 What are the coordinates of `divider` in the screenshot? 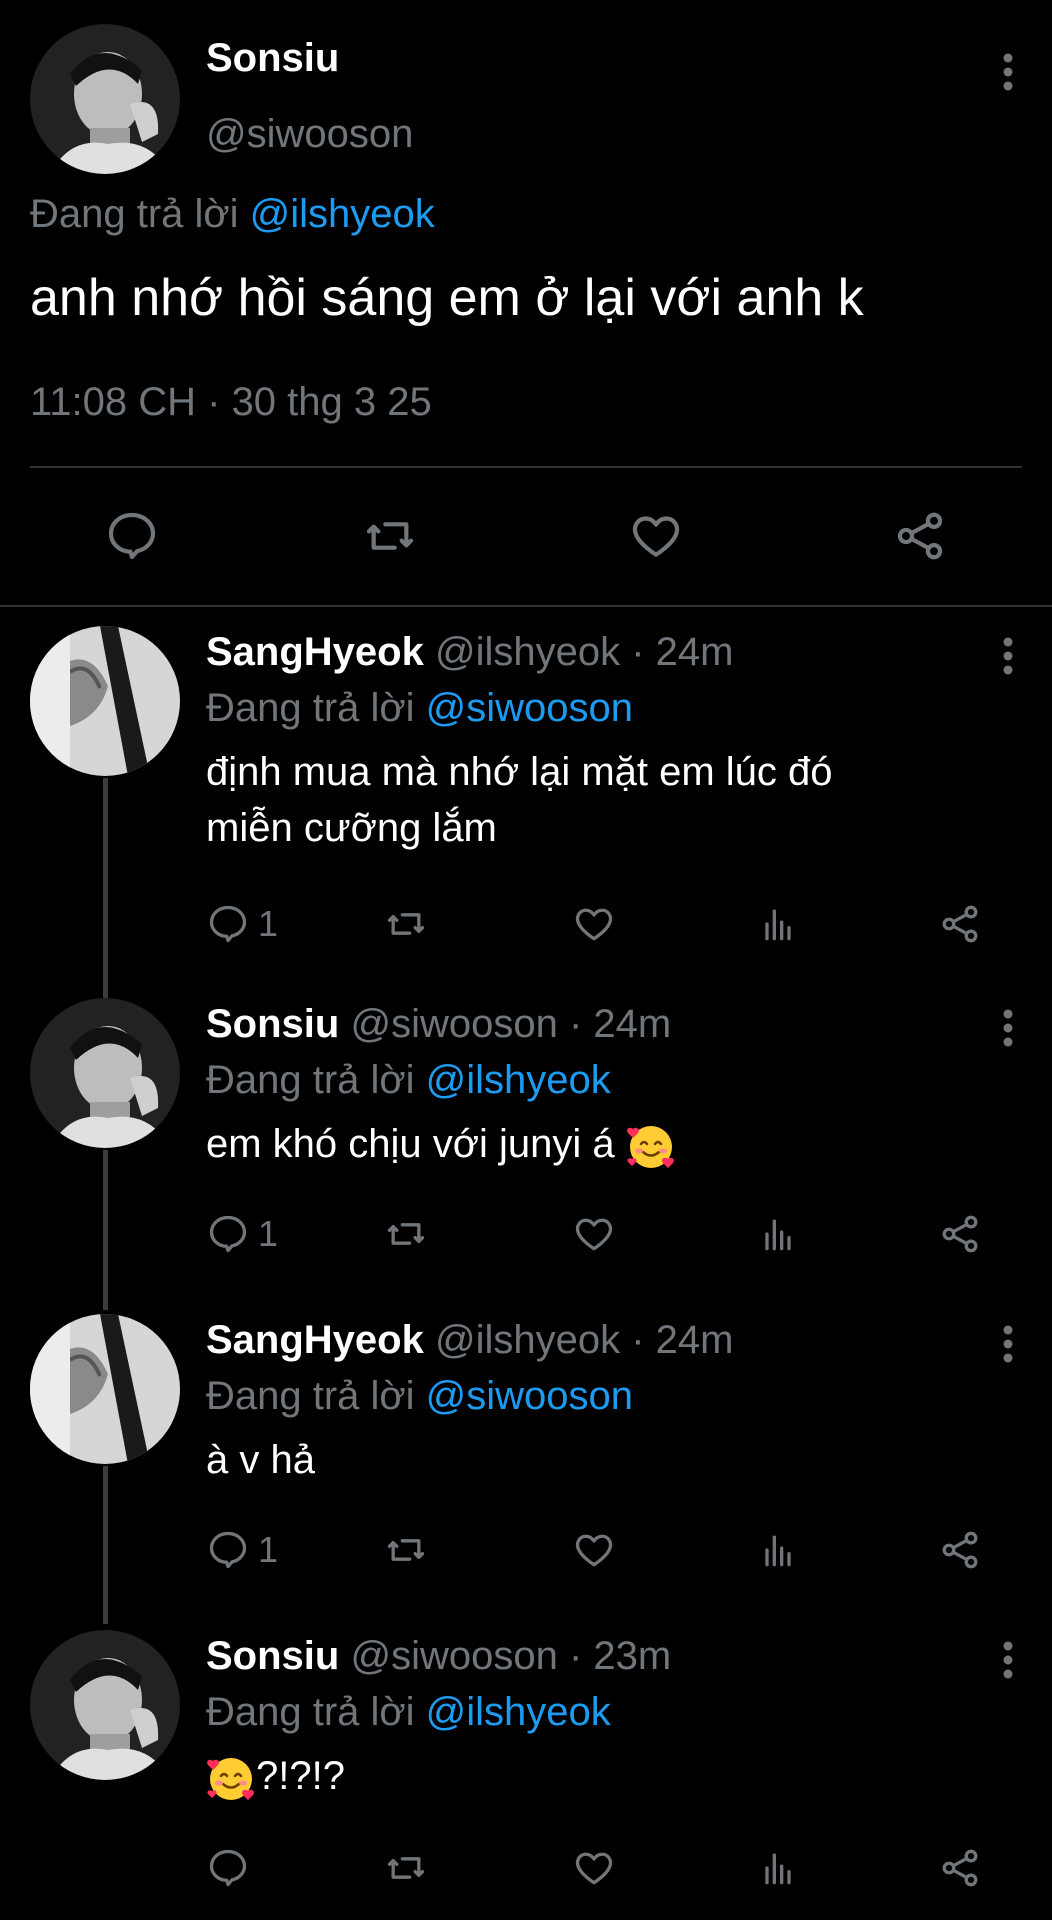 It's located at (526, 467).